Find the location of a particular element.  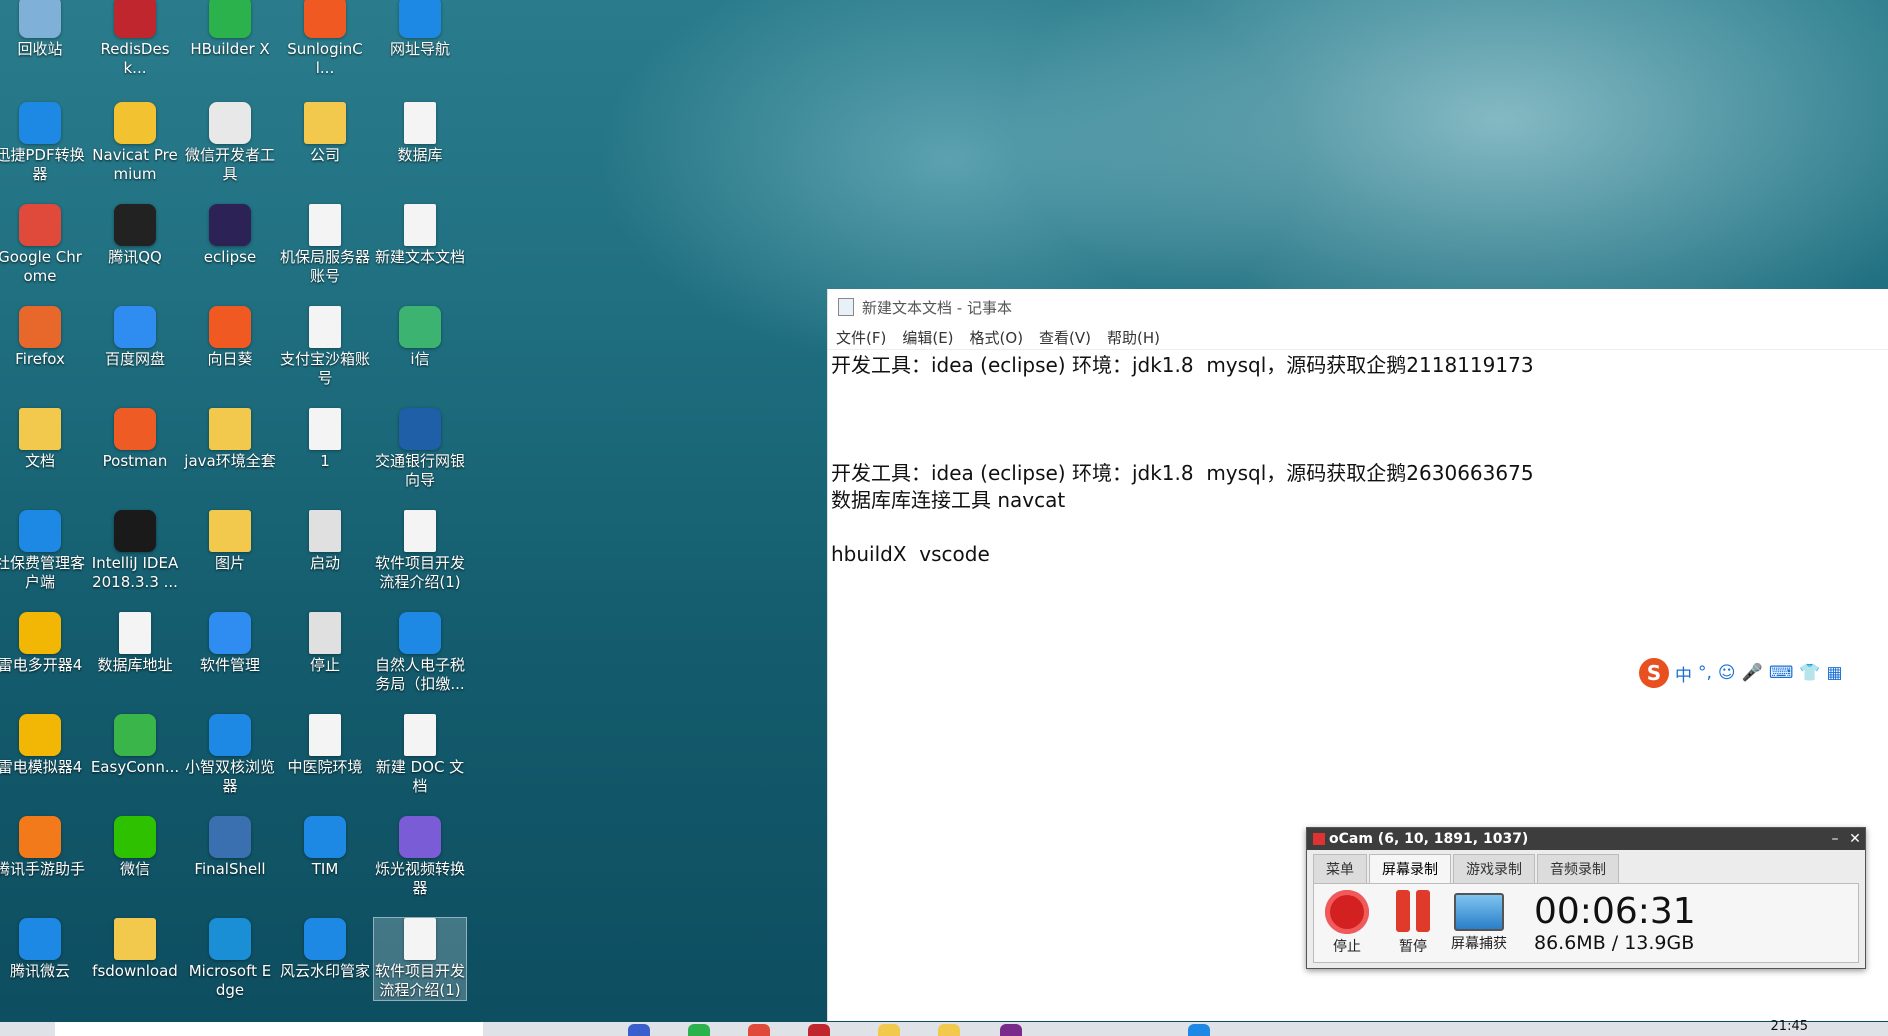

notepad-icon is located at coordinates (846, 307).